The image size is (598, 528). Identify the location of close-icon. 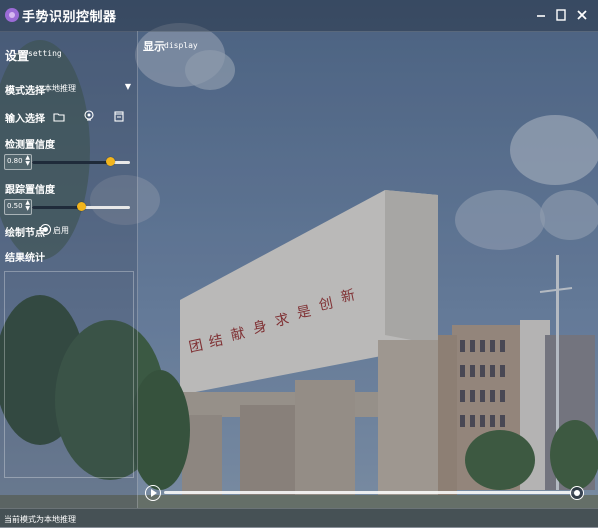
(582, 15).